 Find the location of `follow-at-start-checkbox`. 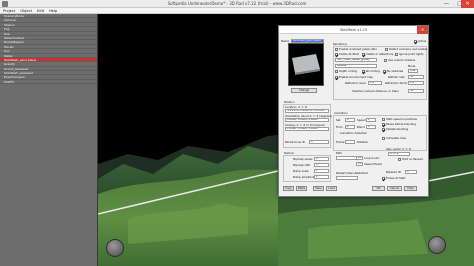

follow-at-start-checkbox is located at coordinates (383, 178).